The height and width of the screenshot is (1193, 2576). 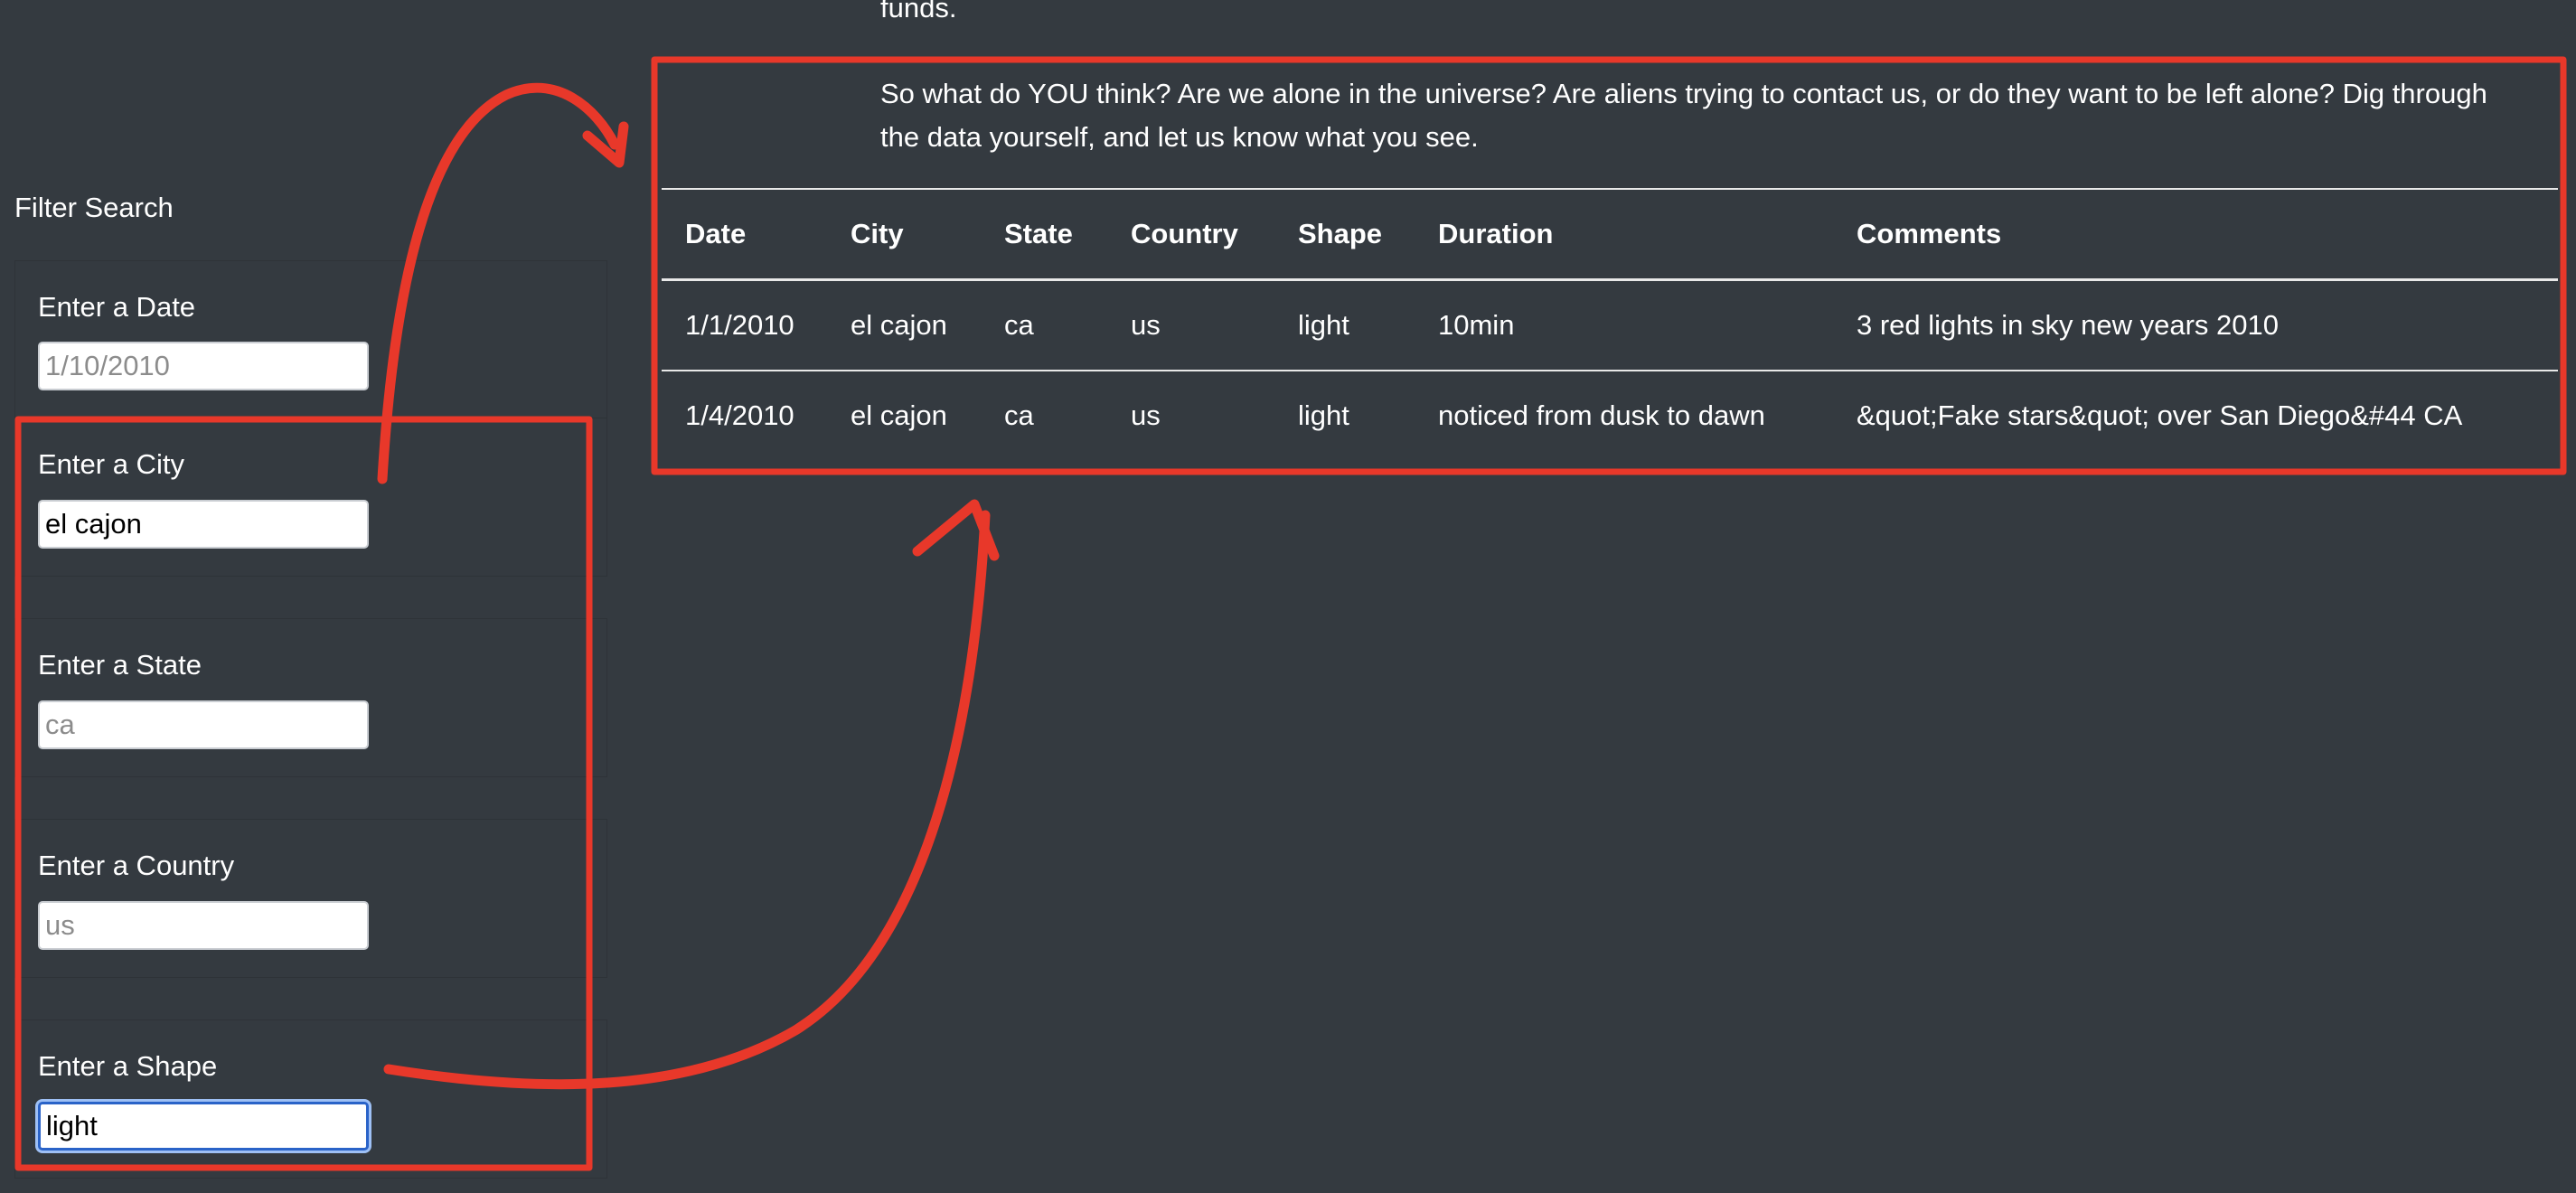 What do you see at coordinates (204, 525) in the screenshot?
I see `city-input` at bounding box center [204, 525].